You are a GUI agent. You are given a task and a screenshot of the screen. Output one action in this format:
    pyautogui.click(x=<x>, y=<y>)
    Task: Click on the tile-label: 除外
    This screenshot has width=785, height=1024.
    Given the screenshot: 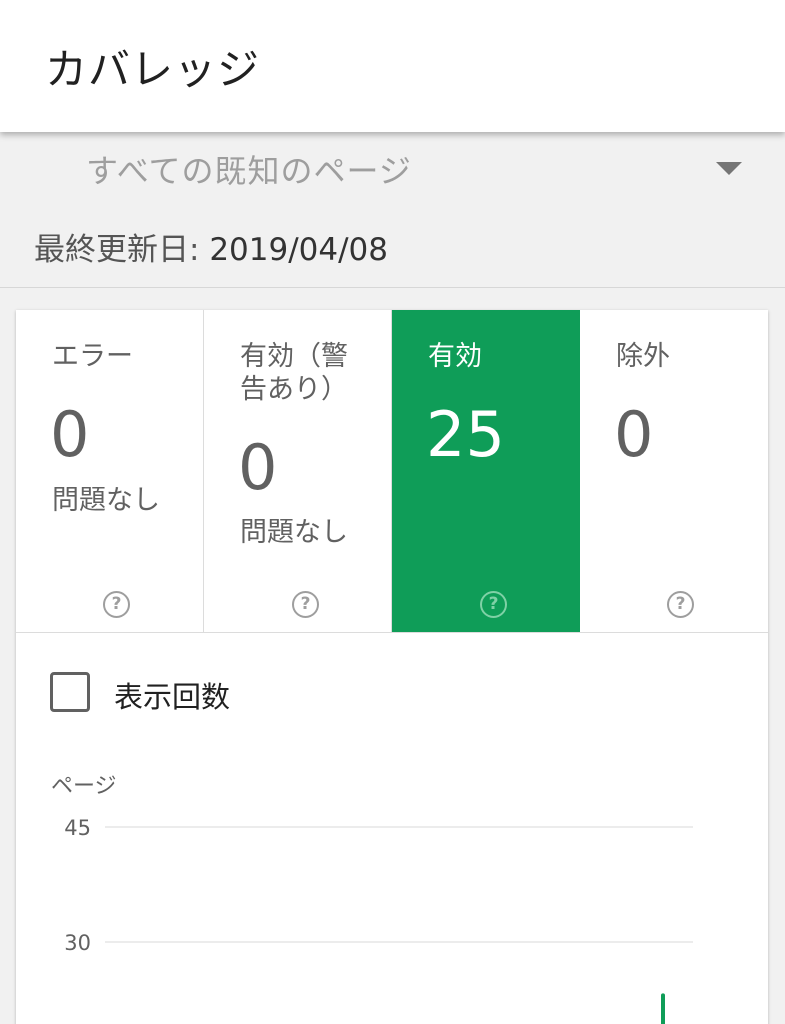 What is the action you would take?
    pyautogui.click(x=643, y=356)
    